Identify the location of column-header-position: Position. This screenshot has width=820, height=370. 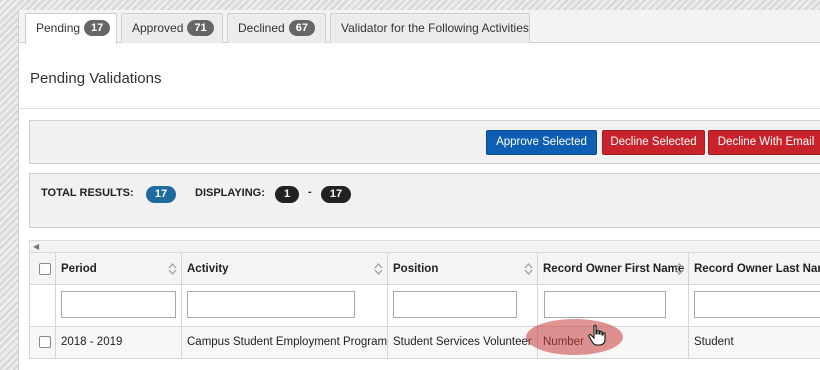
(463, 268).